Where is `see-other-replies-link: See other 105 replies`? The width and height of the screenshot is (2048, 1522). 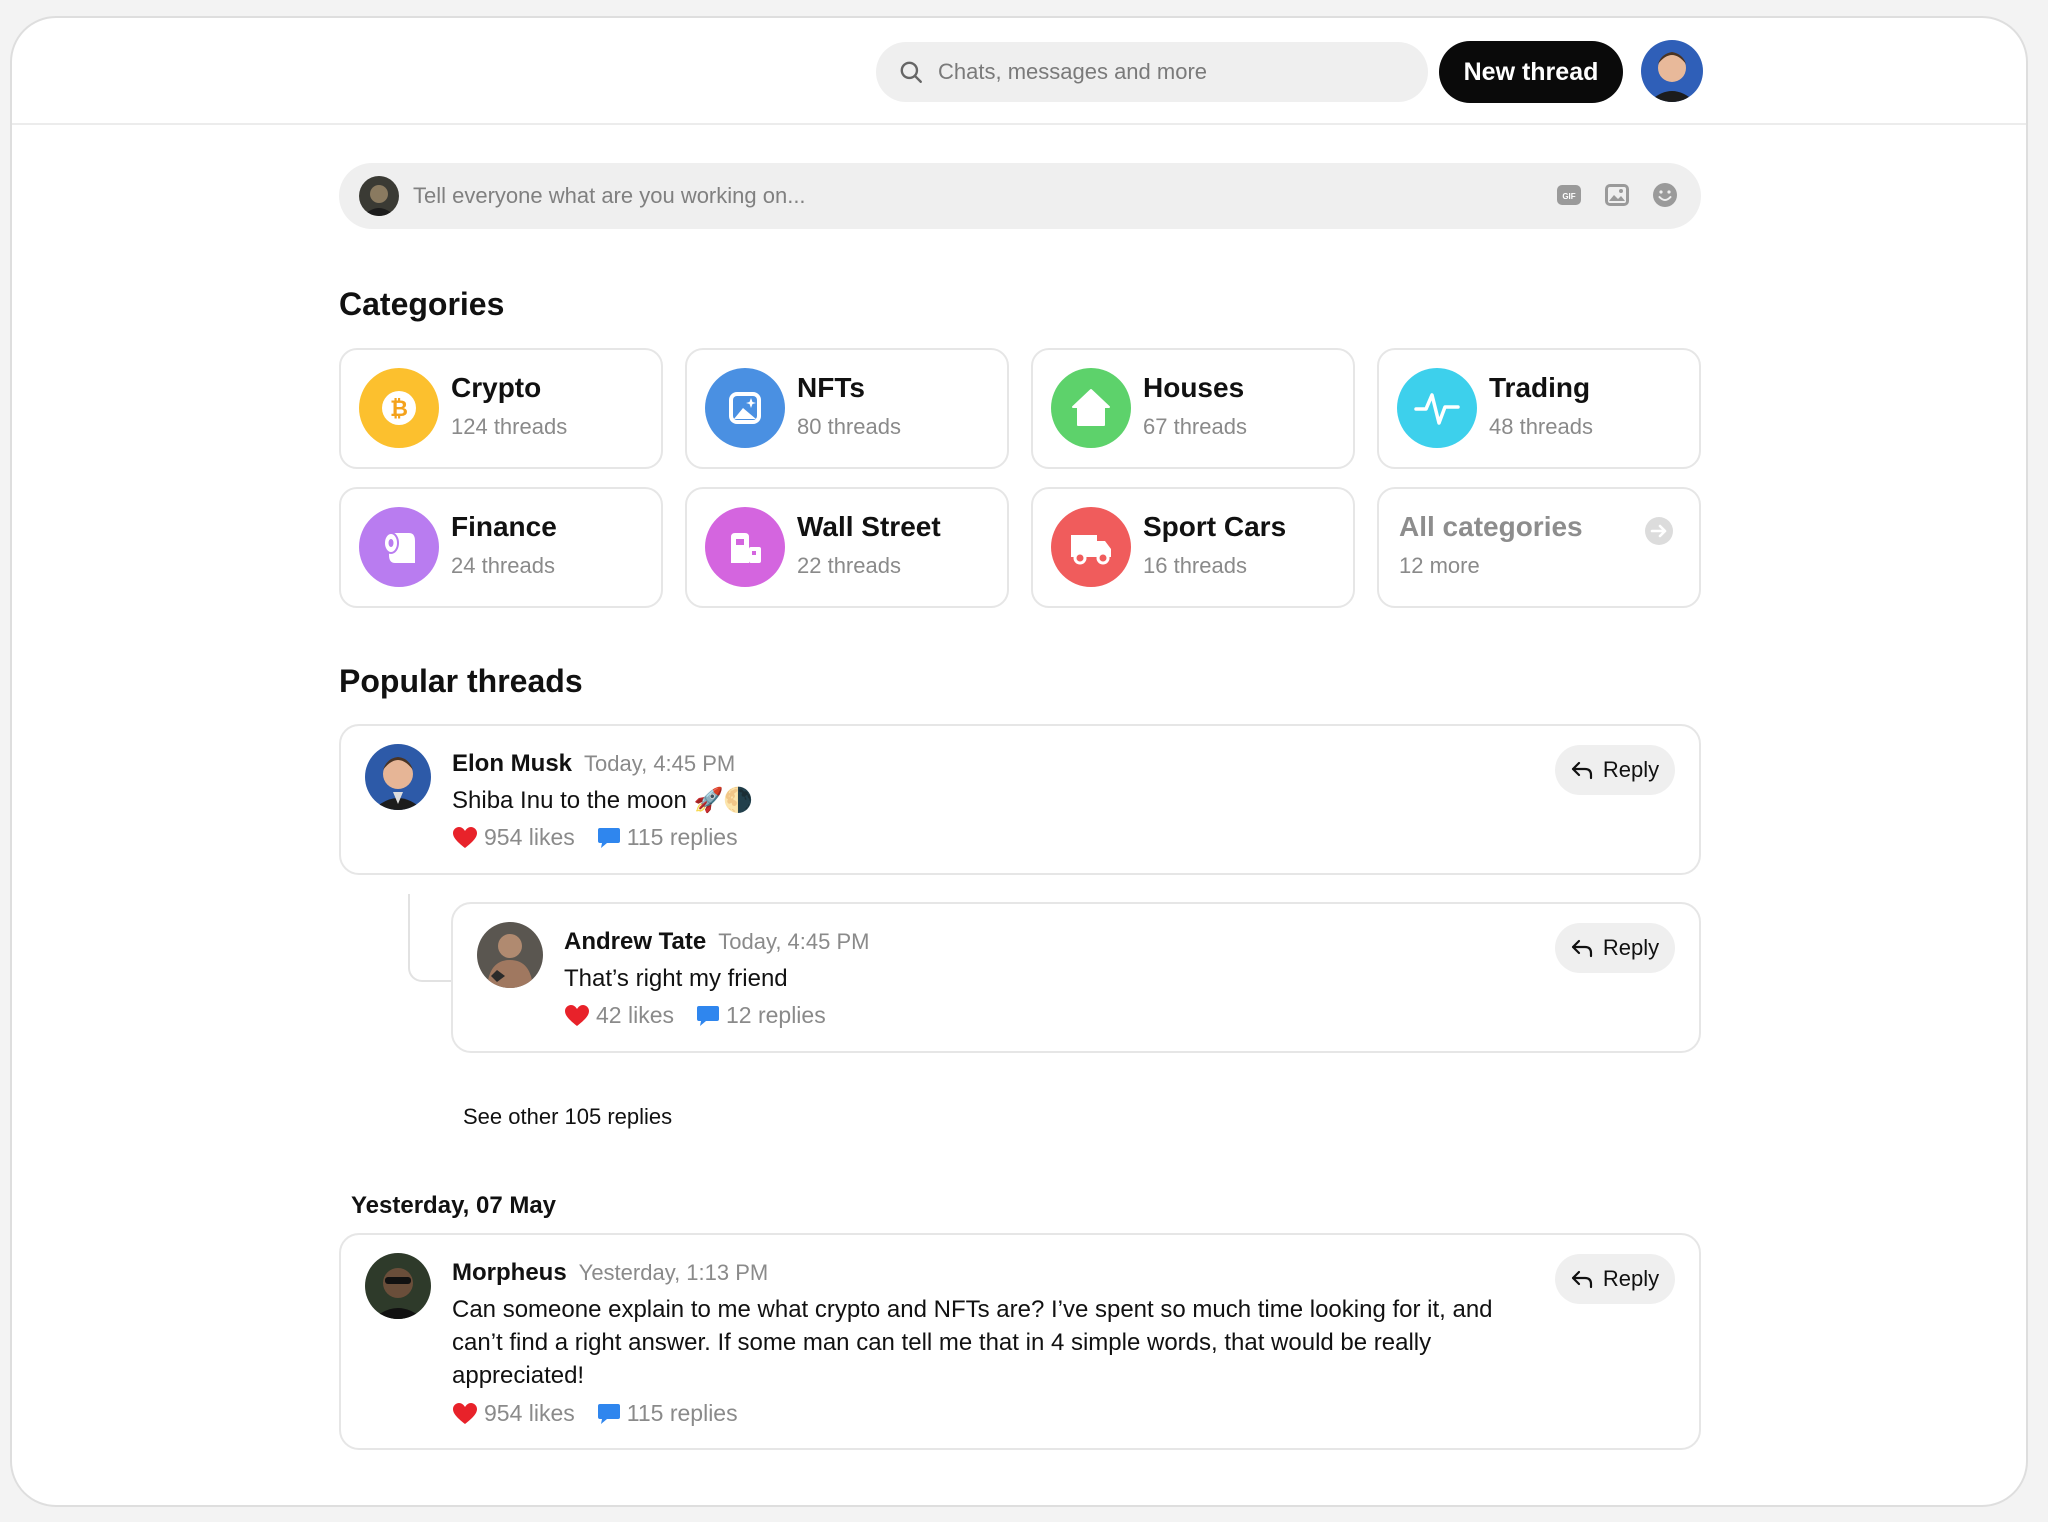 see-other-replies-link: See other 105 replies is located at coordinates (567, 1117).